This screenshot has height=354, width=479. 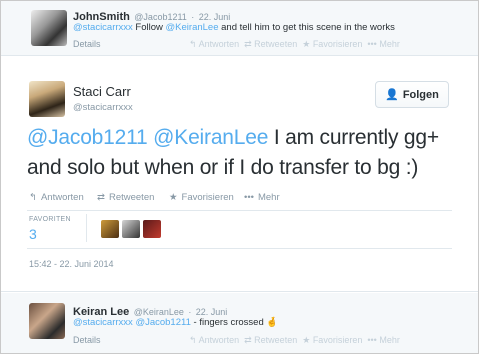 I want to click on favorites-count: 3, so click(x=33, y=234).